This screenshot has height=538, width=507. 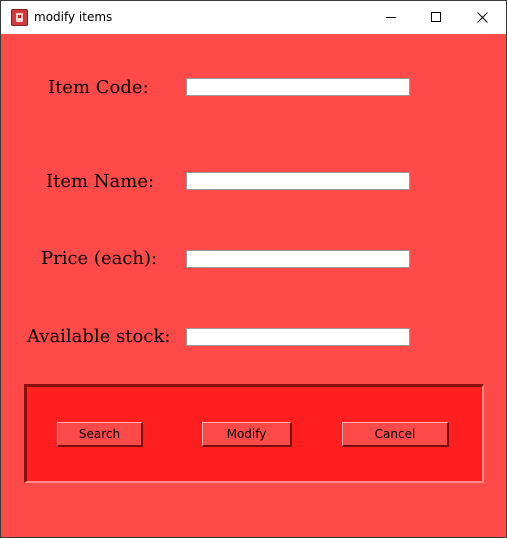 I want to click on available-stock-label: Available stock:, so click(x=99, y=336).